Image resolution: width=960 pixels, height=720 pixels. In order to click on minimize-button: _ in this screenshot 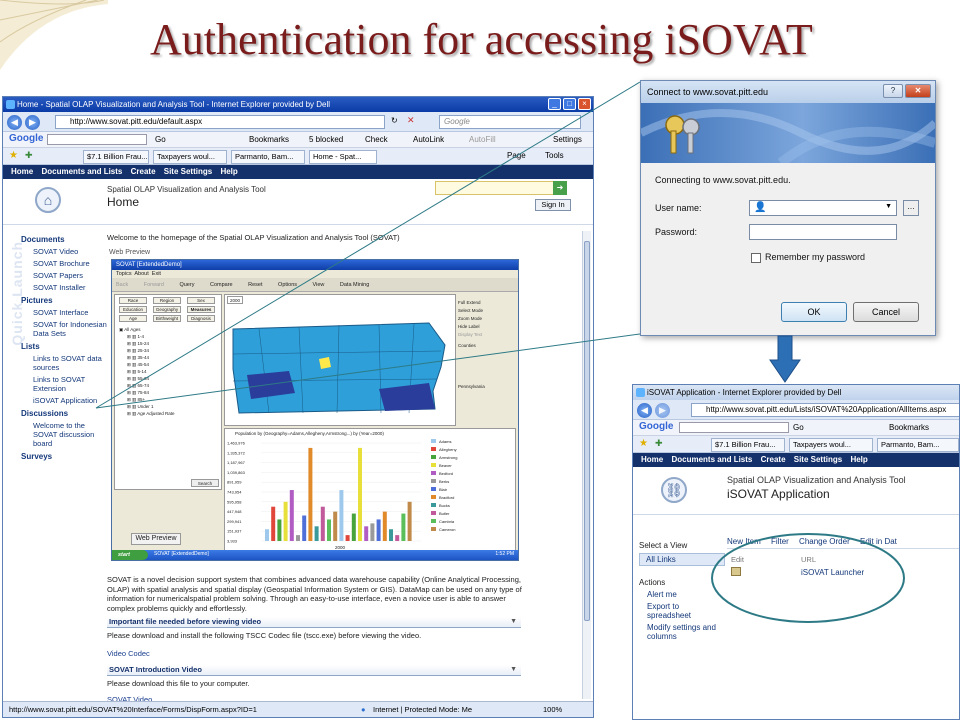, I will do `click(554, 104)`.